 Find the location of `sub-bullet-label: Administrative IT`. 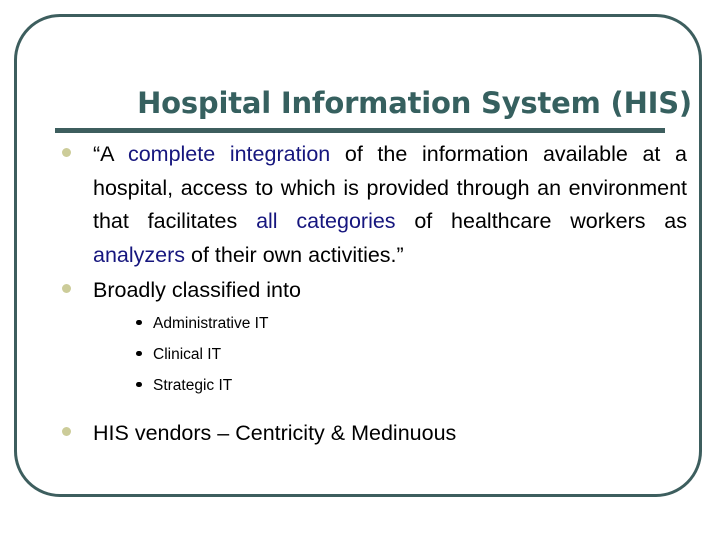

sub-bullet-label: Administrative IT is located at coordinates (211, 323).